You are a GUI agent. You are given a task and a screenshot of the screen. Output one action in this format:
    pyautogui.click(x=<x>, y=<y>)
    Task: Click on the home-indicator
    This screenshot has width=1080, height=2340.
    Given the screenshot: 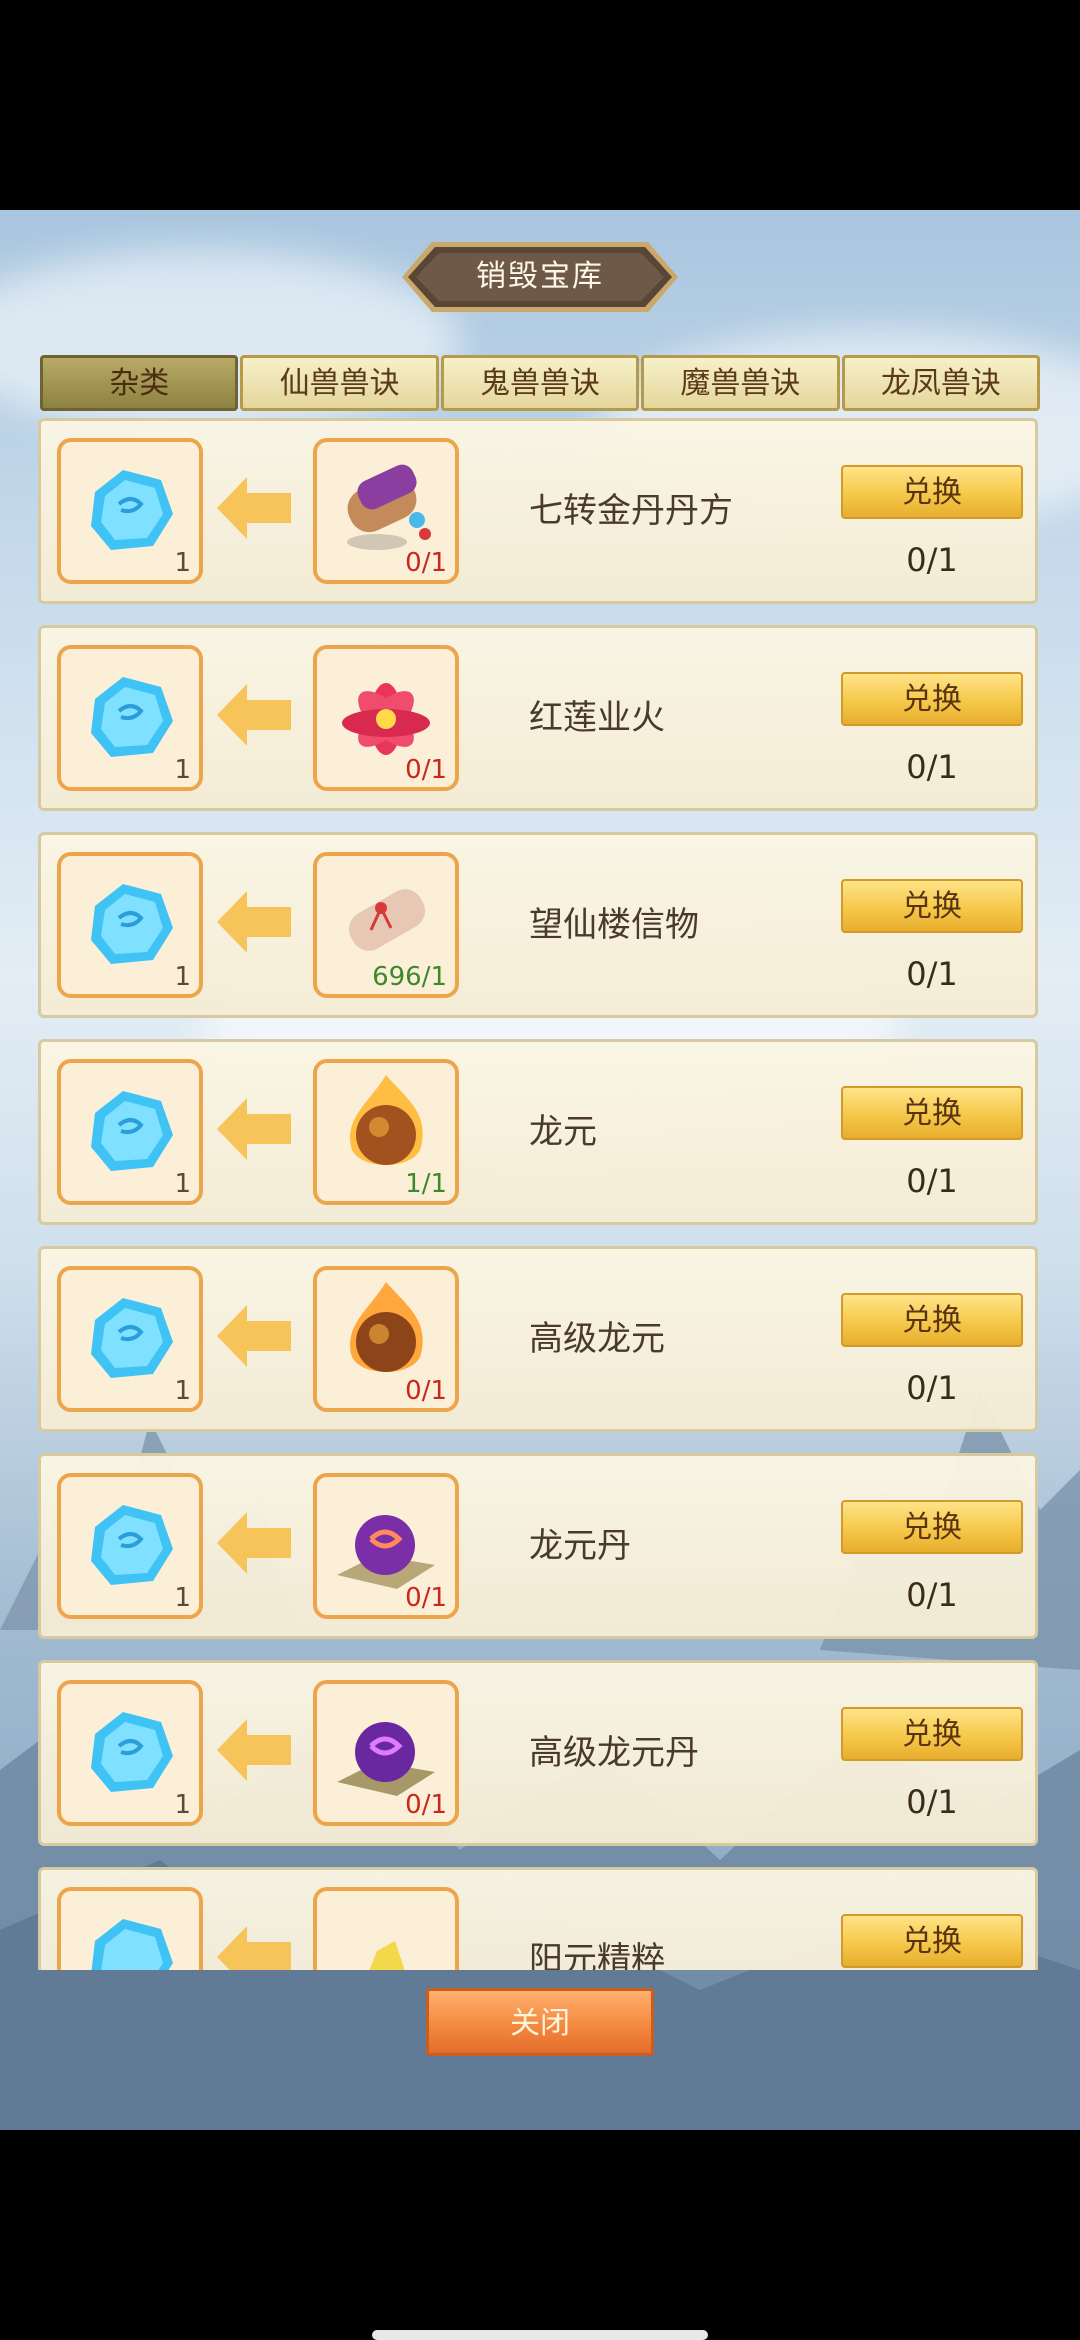 What is the action you would take?
    pyautogui.click(x=540, y=2335)
    